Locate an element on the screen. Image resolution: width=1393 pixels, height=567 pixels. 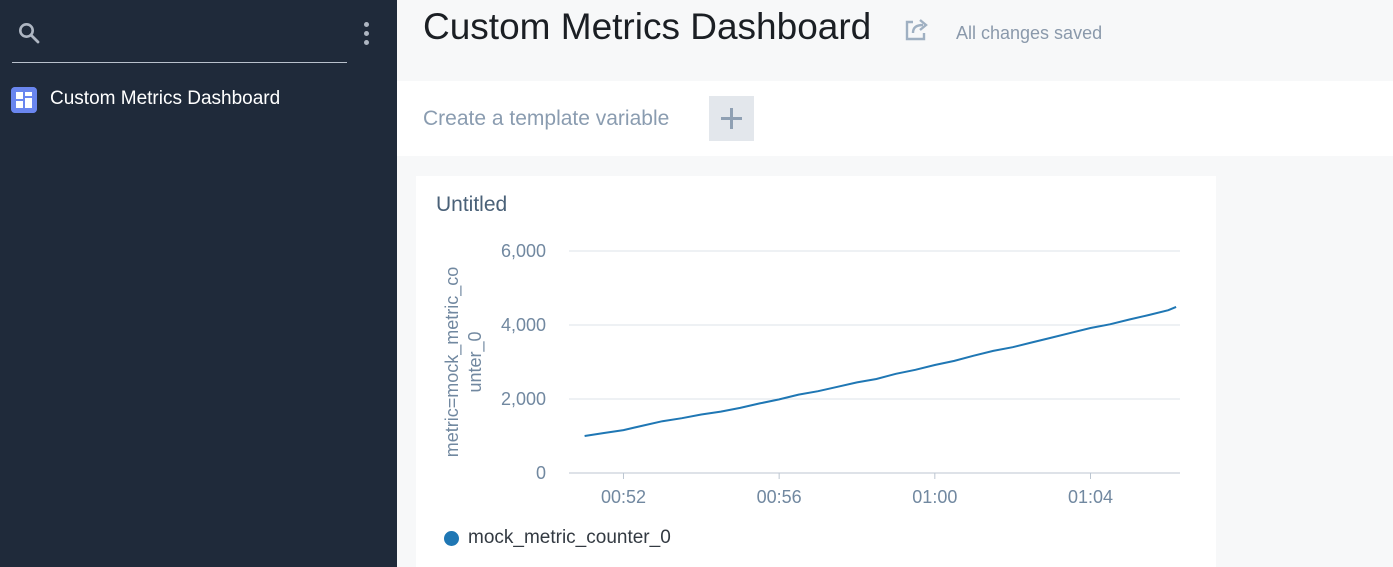
plus-icon-vertical is located at coordinates (731, 118).